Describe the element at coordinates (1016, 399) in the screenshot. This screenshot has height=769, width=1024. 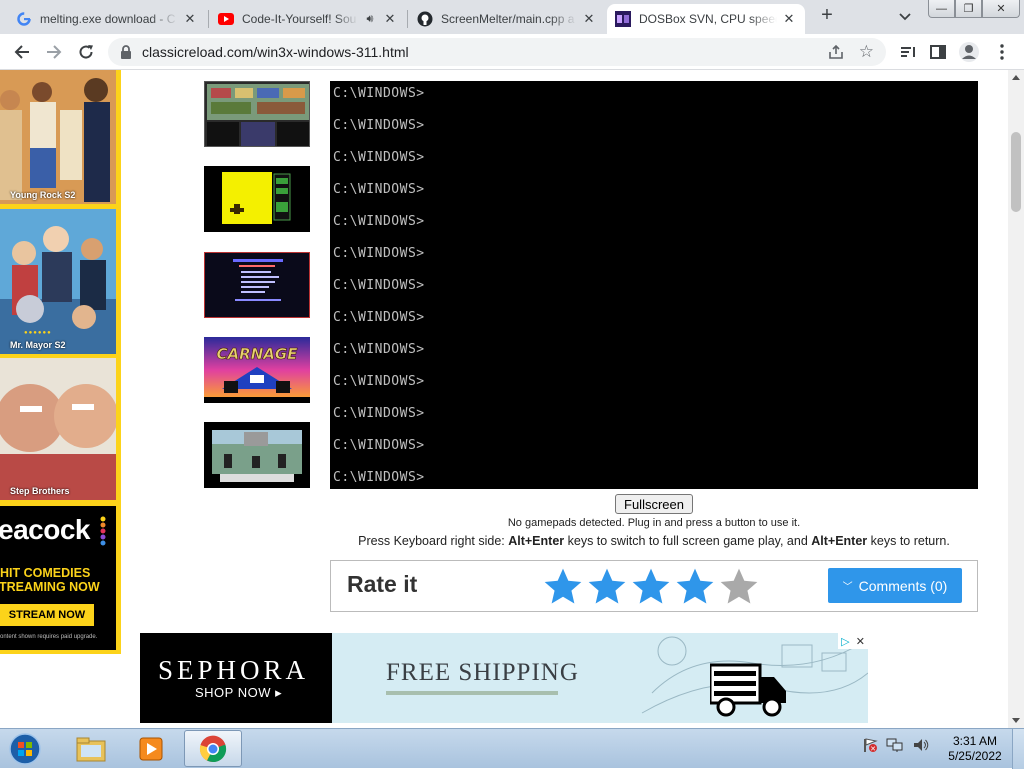
I see `page-scrollbar` at that location.